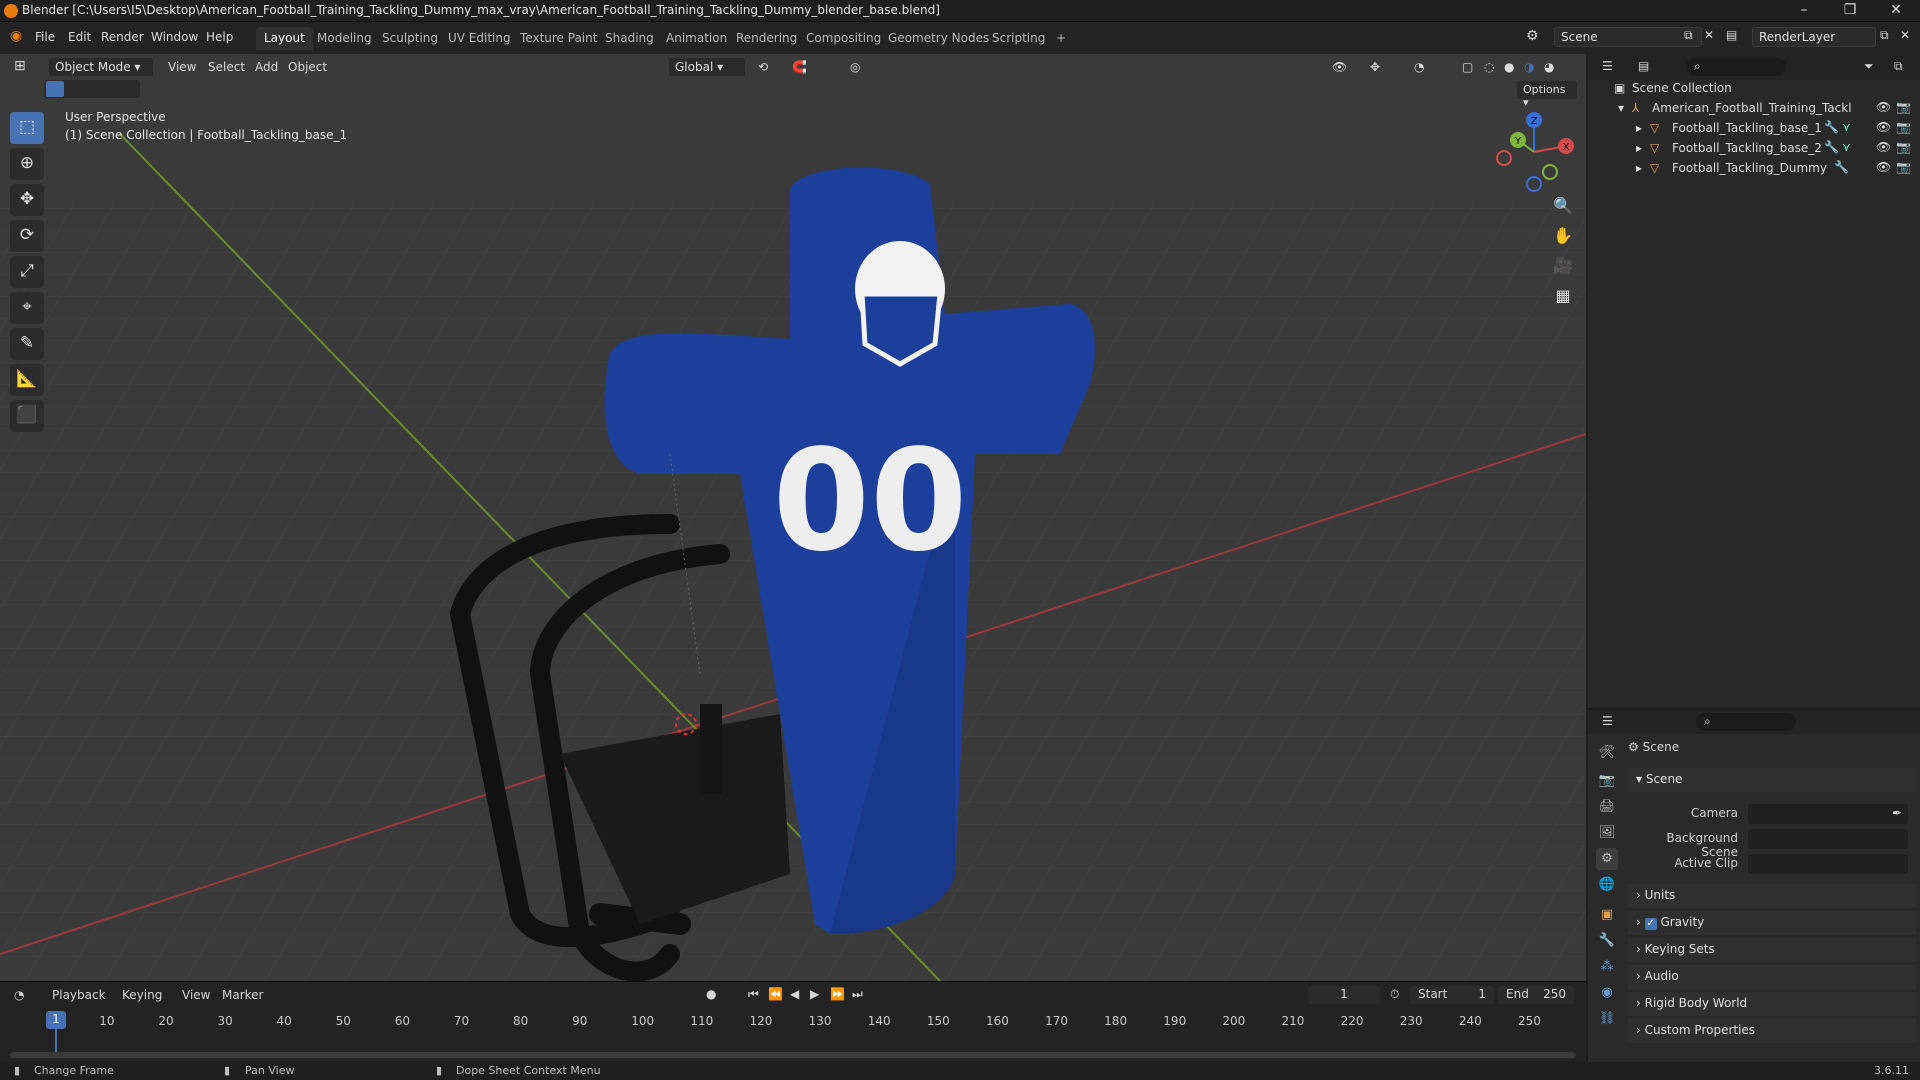 The image size is (1920, 1080). I want to click on camera-field: ✒, so click(1828, 814).